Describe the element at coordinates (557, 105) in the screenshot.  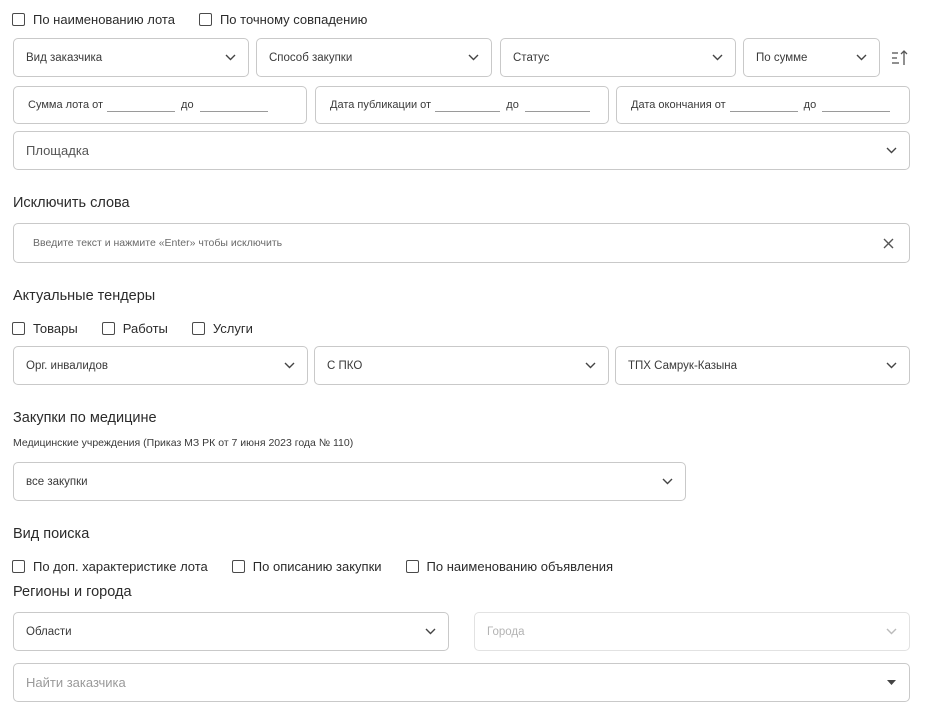
I see `pub-date-to-input` at that location.